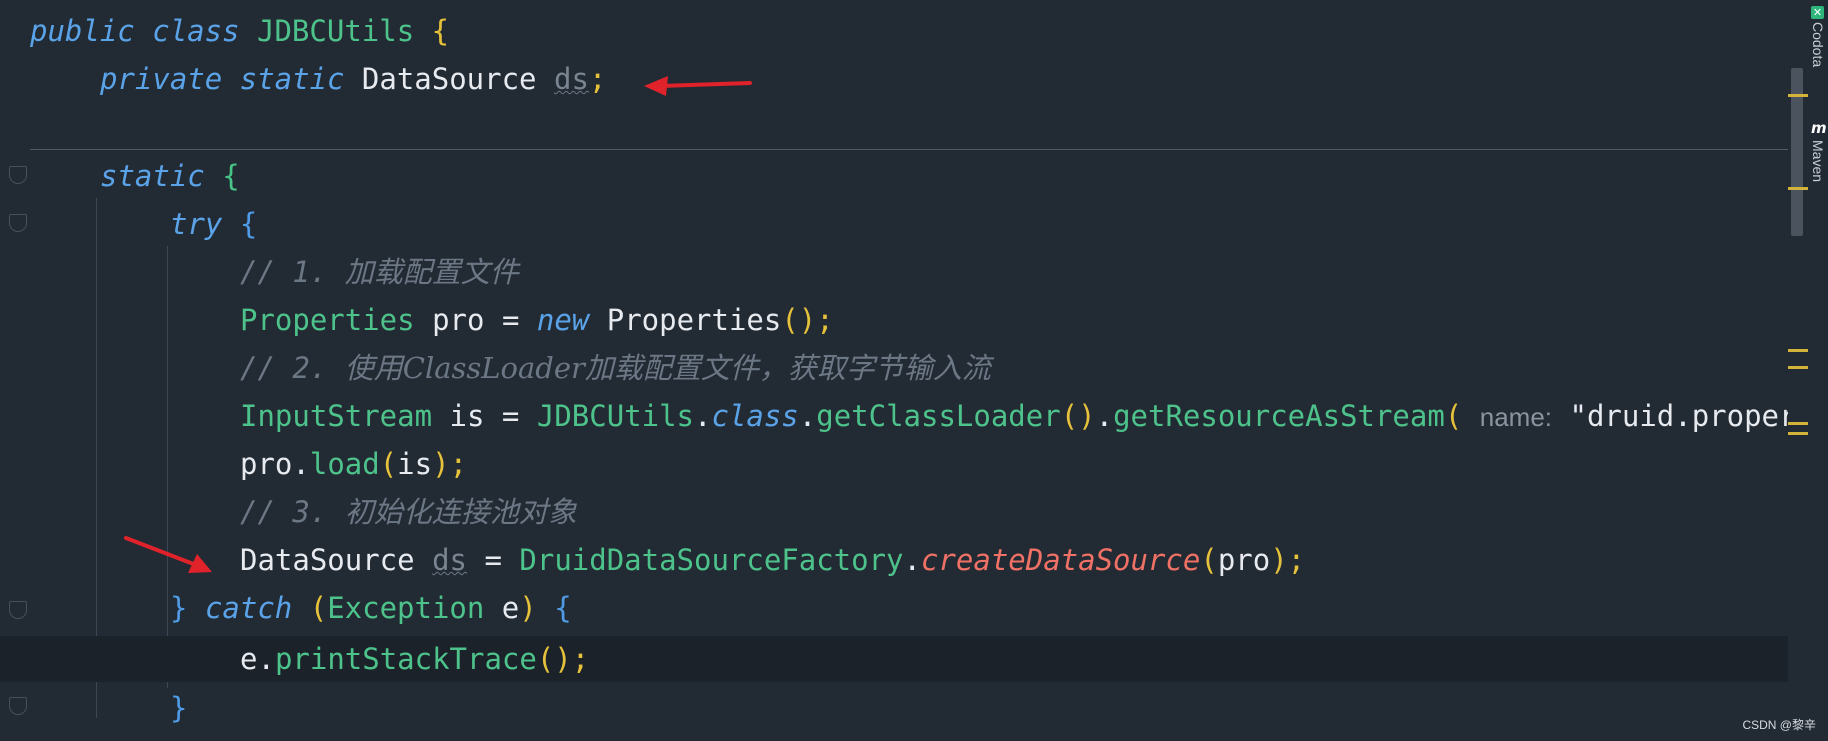 The width and height of the screenshot is (1828, 741). Describe the element at coordinates (1691, 416) in the screenshot. I see `string-literal: "druid.propert` at that location.